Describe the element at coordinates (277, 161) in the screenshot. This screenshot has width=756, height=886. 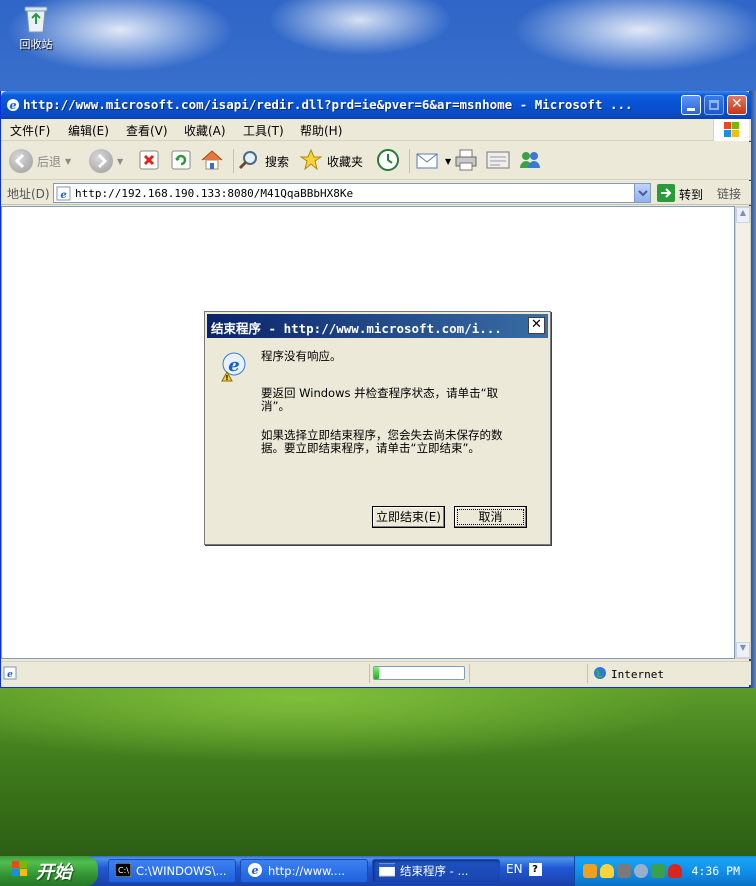
I see `search-label: 搜索` at that location.